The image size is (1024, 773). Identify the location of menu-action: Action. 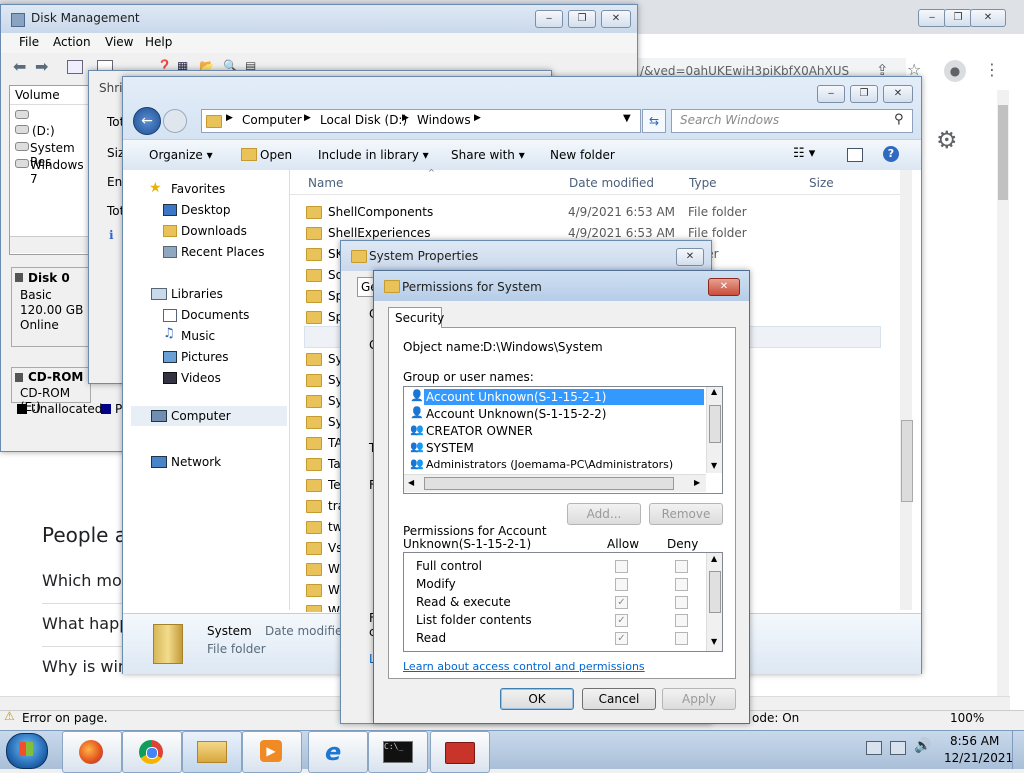
(72, 42).